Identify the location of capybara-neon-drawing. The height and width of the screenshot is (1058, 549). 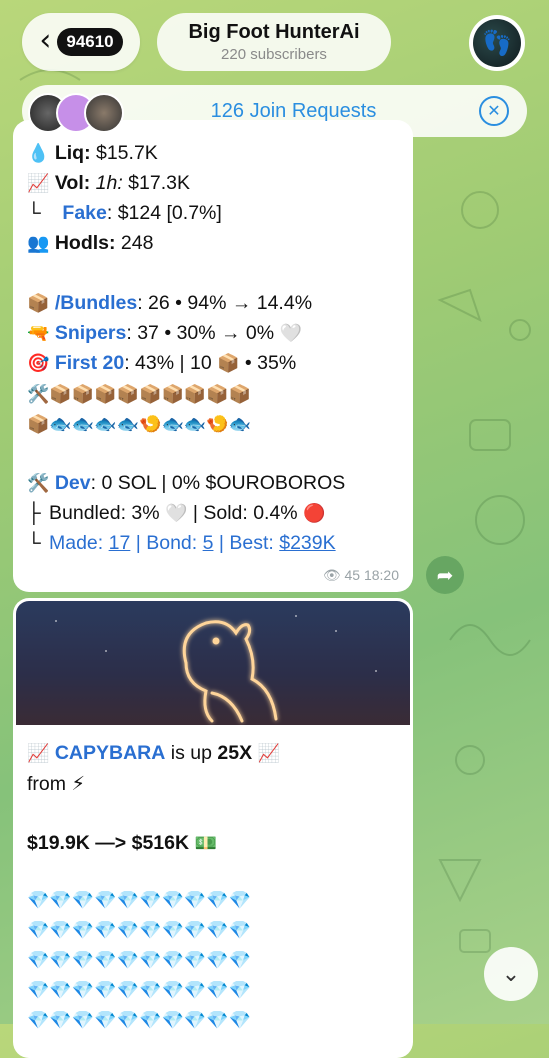
(216, 669).